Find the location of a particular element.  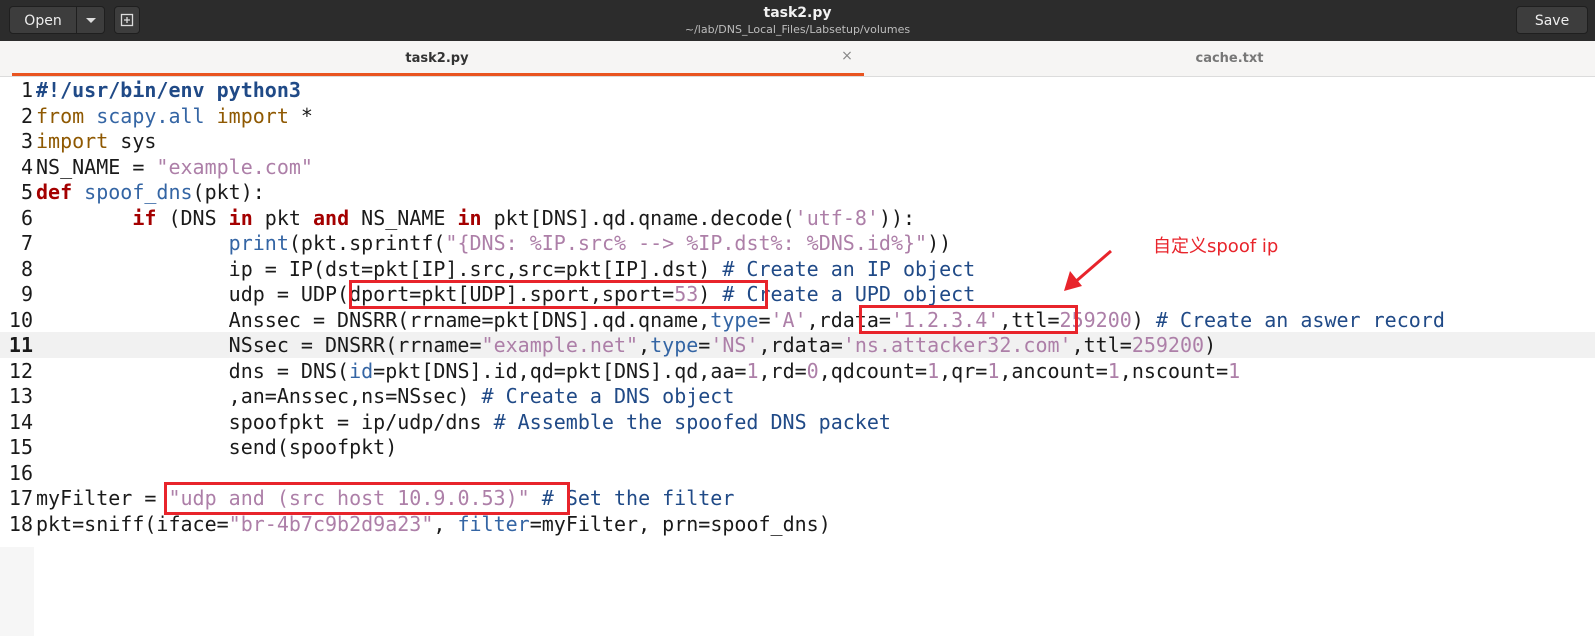

line-number: 2 is located at coordinates (26, 116).